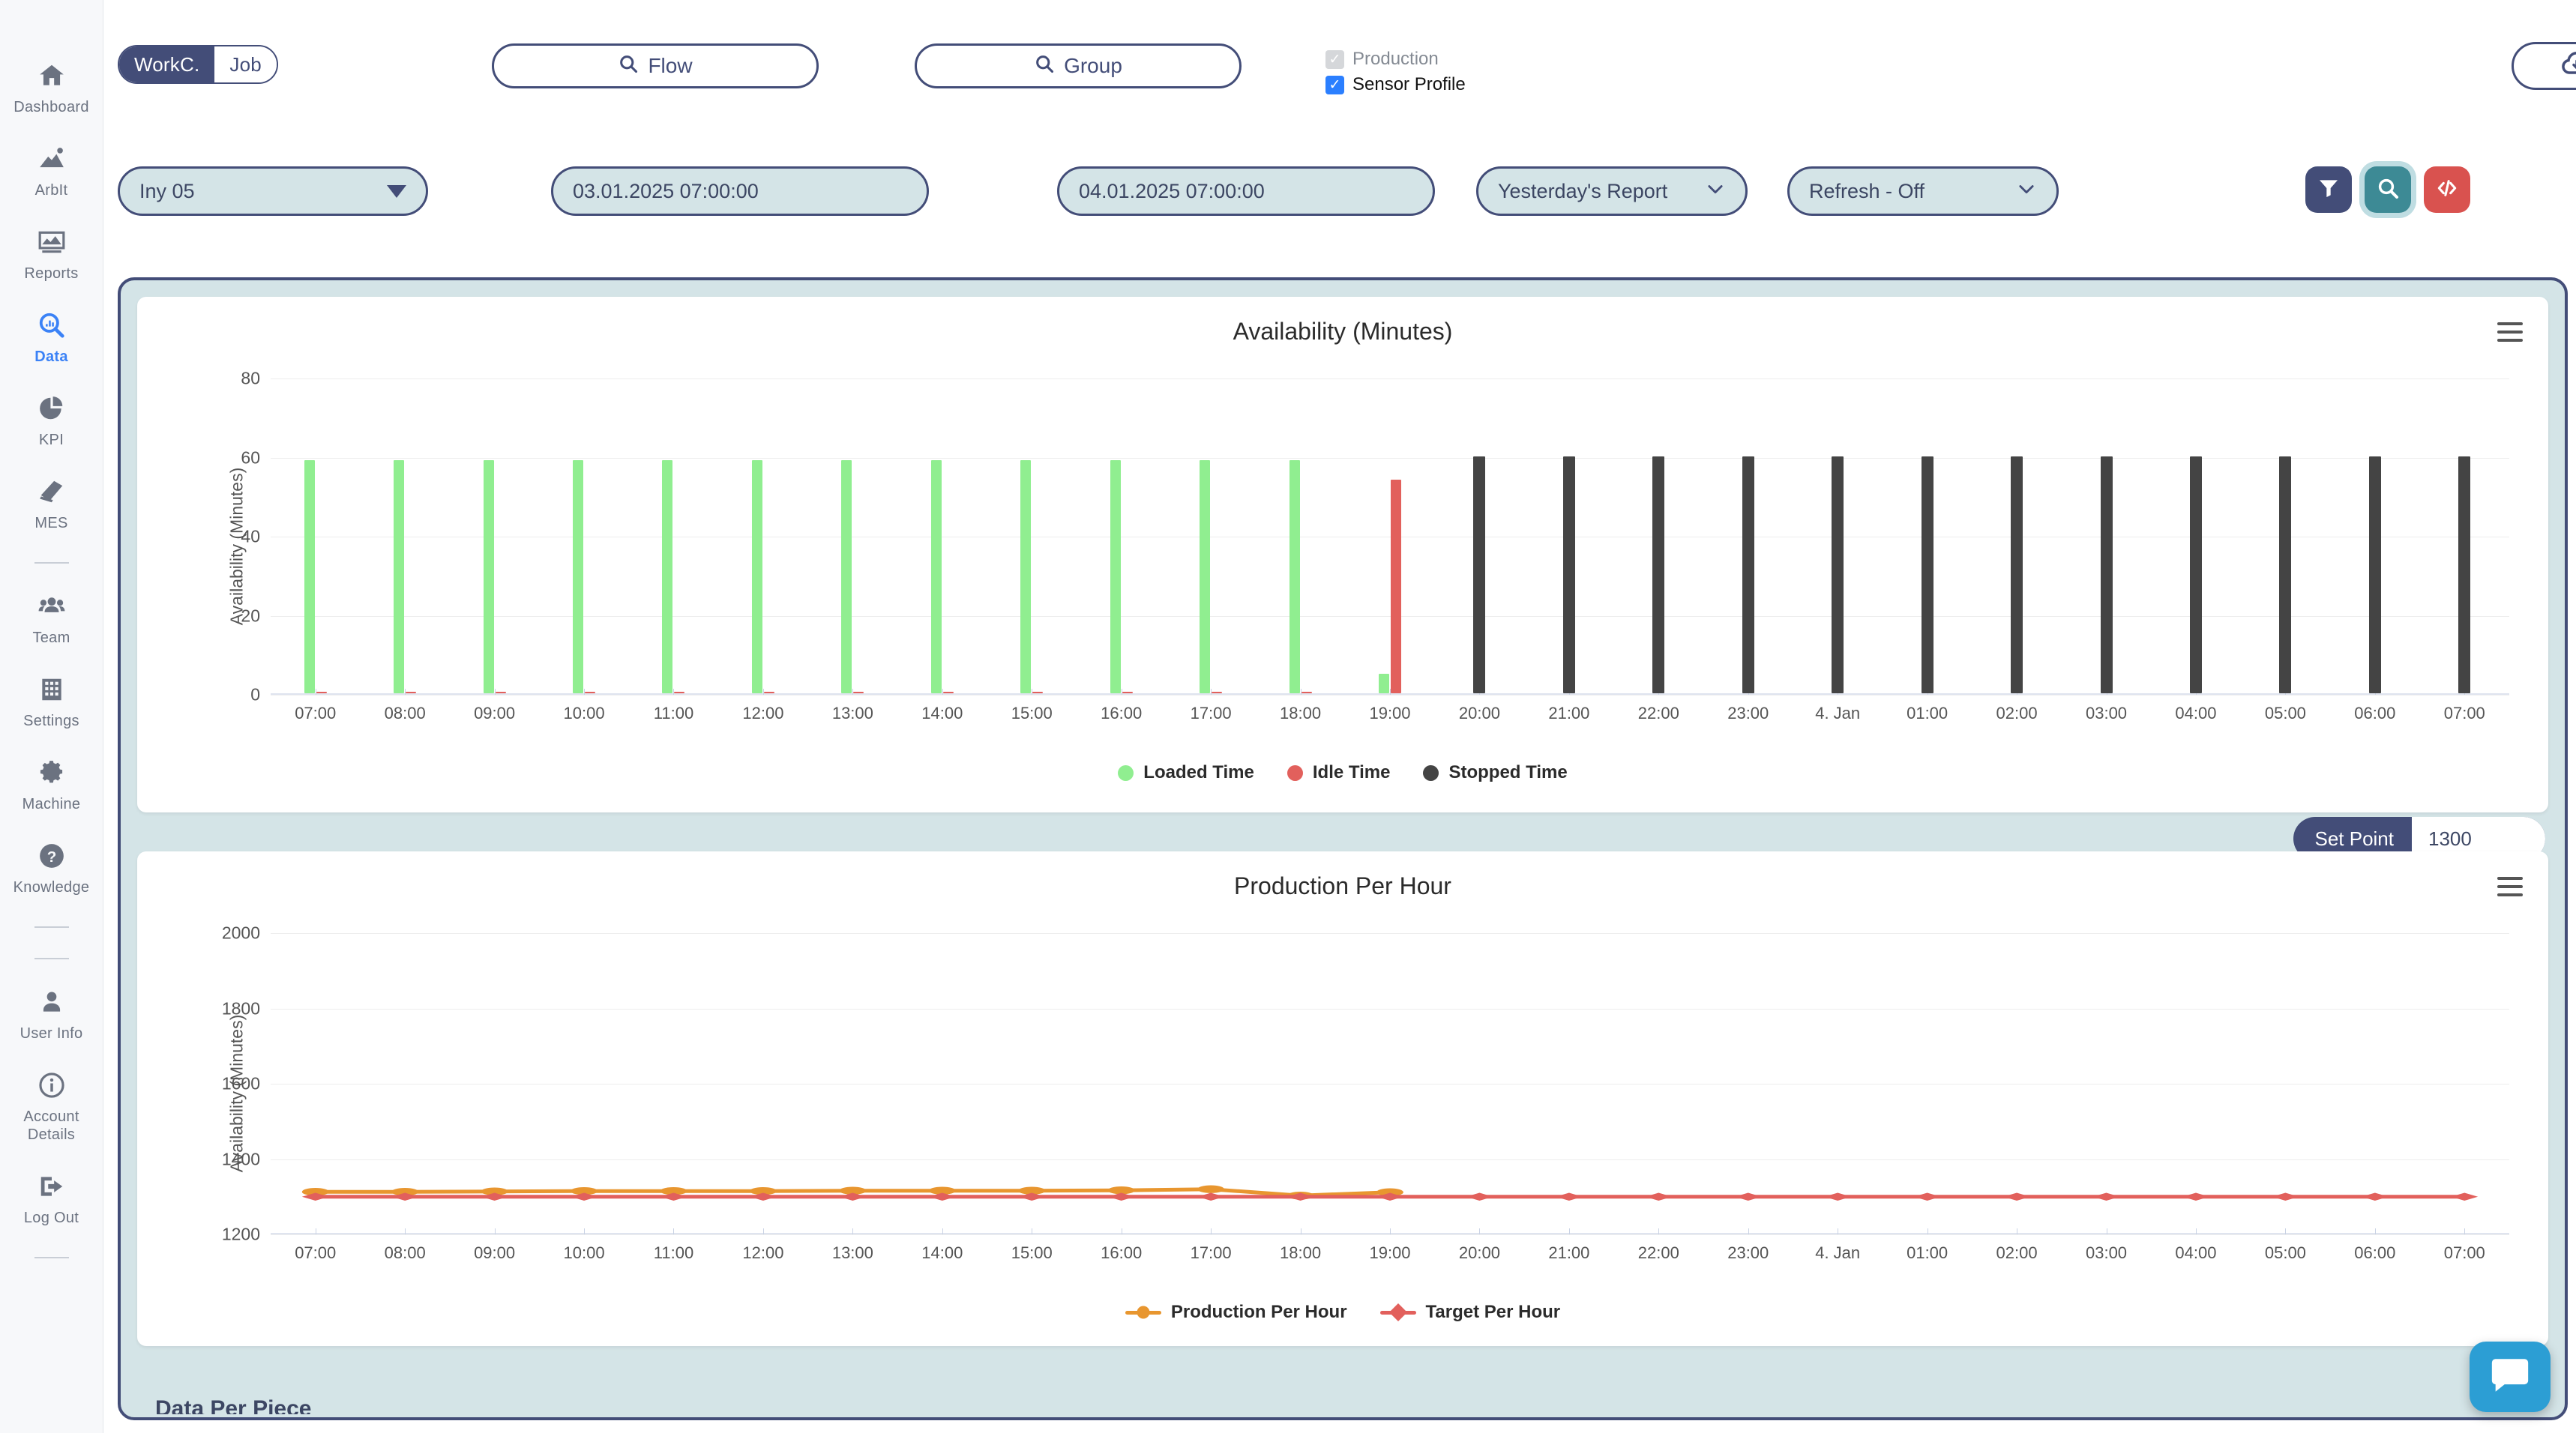  I want to click on sidebar-item-account-details: Account Details, so click(52, 1106).